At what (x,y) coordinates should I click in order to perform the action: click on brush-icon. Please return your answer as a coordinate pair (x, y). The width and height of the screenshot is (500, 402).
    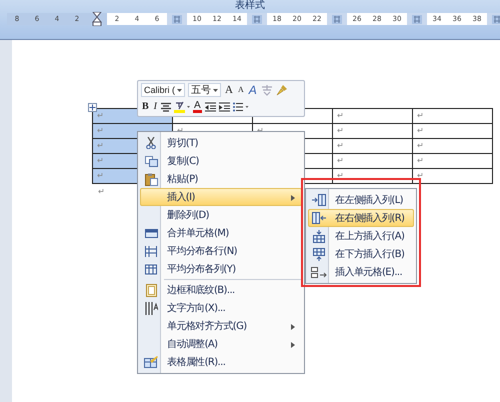
    Looking at the image, I should click on (282, 90).